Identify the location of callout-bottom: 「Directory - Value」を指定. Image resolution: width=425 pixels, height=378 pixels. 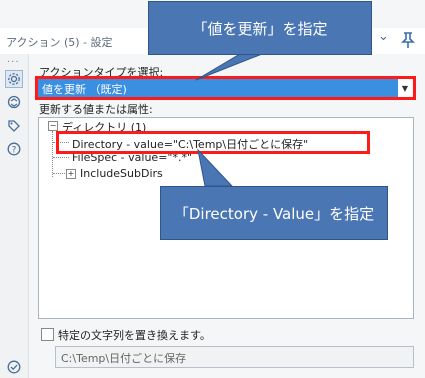
(274, 213).